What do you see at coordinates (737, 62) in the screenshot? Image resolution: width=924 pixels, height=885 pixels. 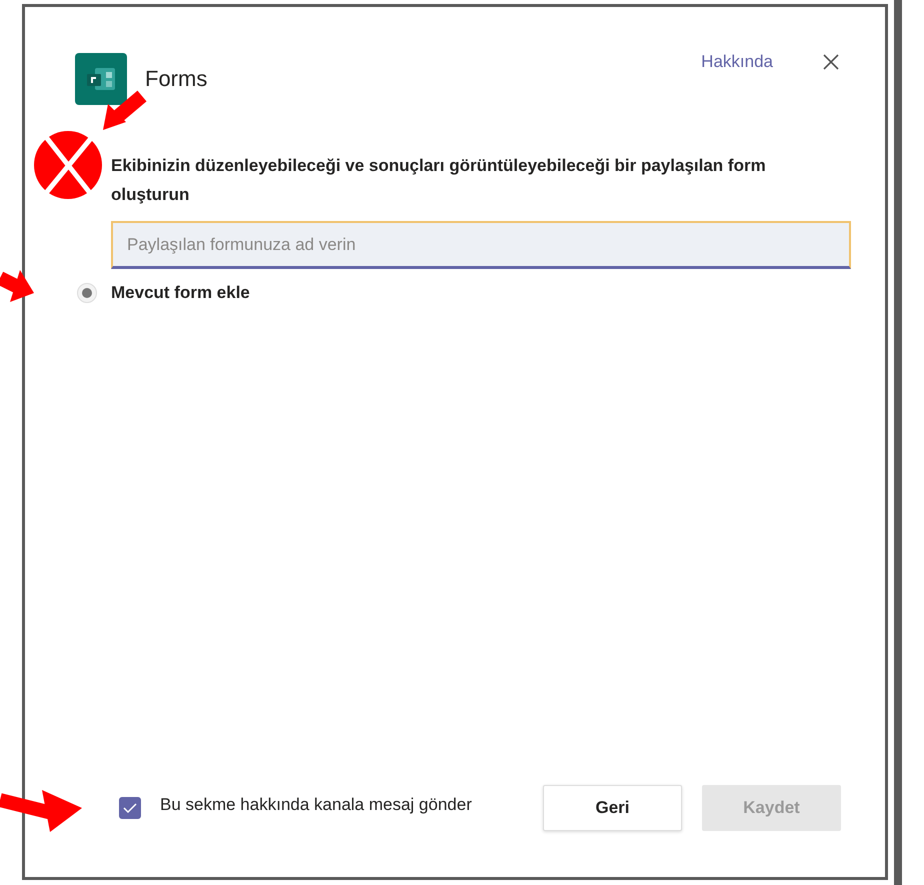 I see `about-link: Hakkında` at bounding box center [737, 62].